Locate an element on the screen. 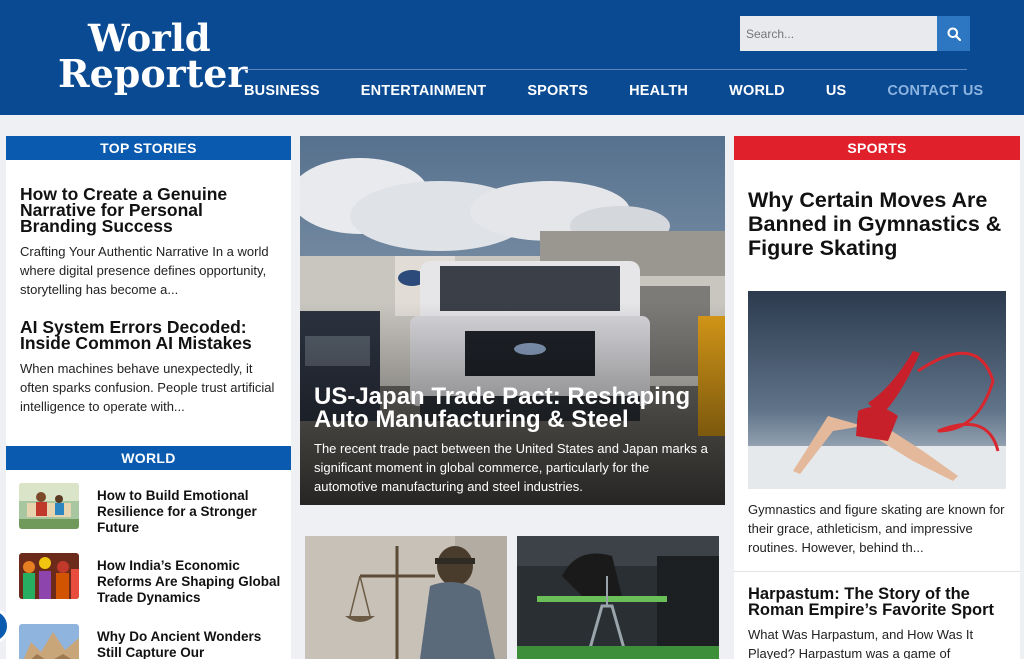  world-item-title: Why Do Ancient Wonders Still Capture Our is located at coordinates (189, 644).